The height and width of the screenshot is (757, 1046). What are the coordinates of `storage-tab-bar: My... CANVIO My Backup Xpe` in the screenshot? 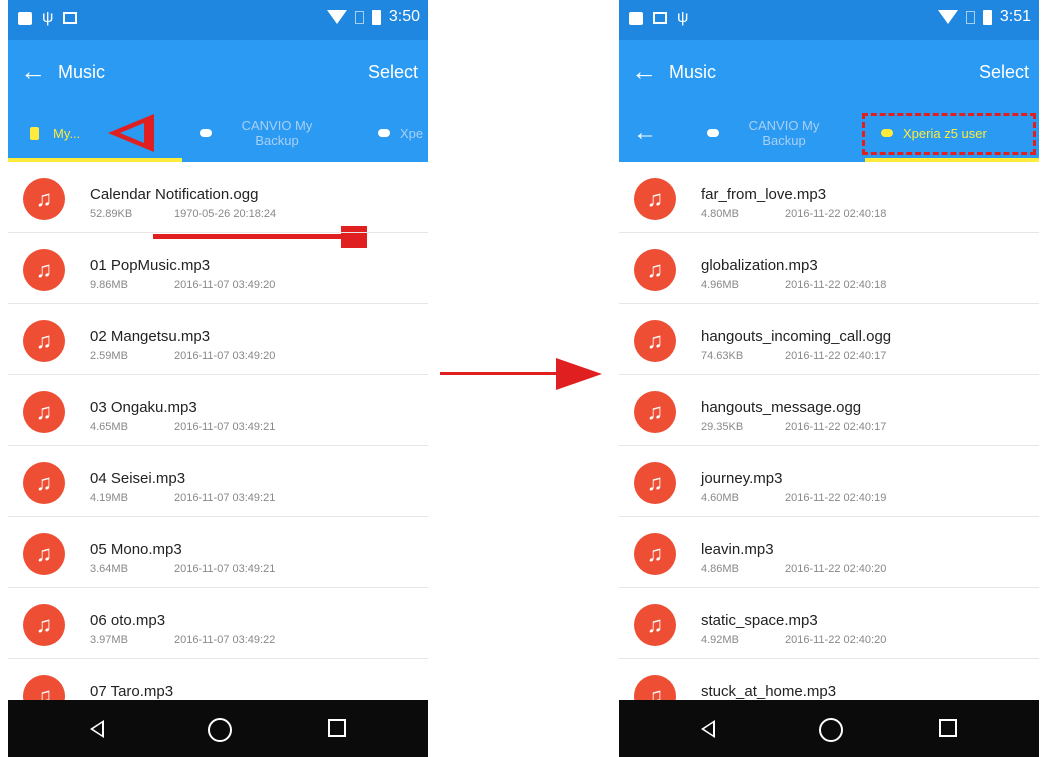 It's located at (218, 176).